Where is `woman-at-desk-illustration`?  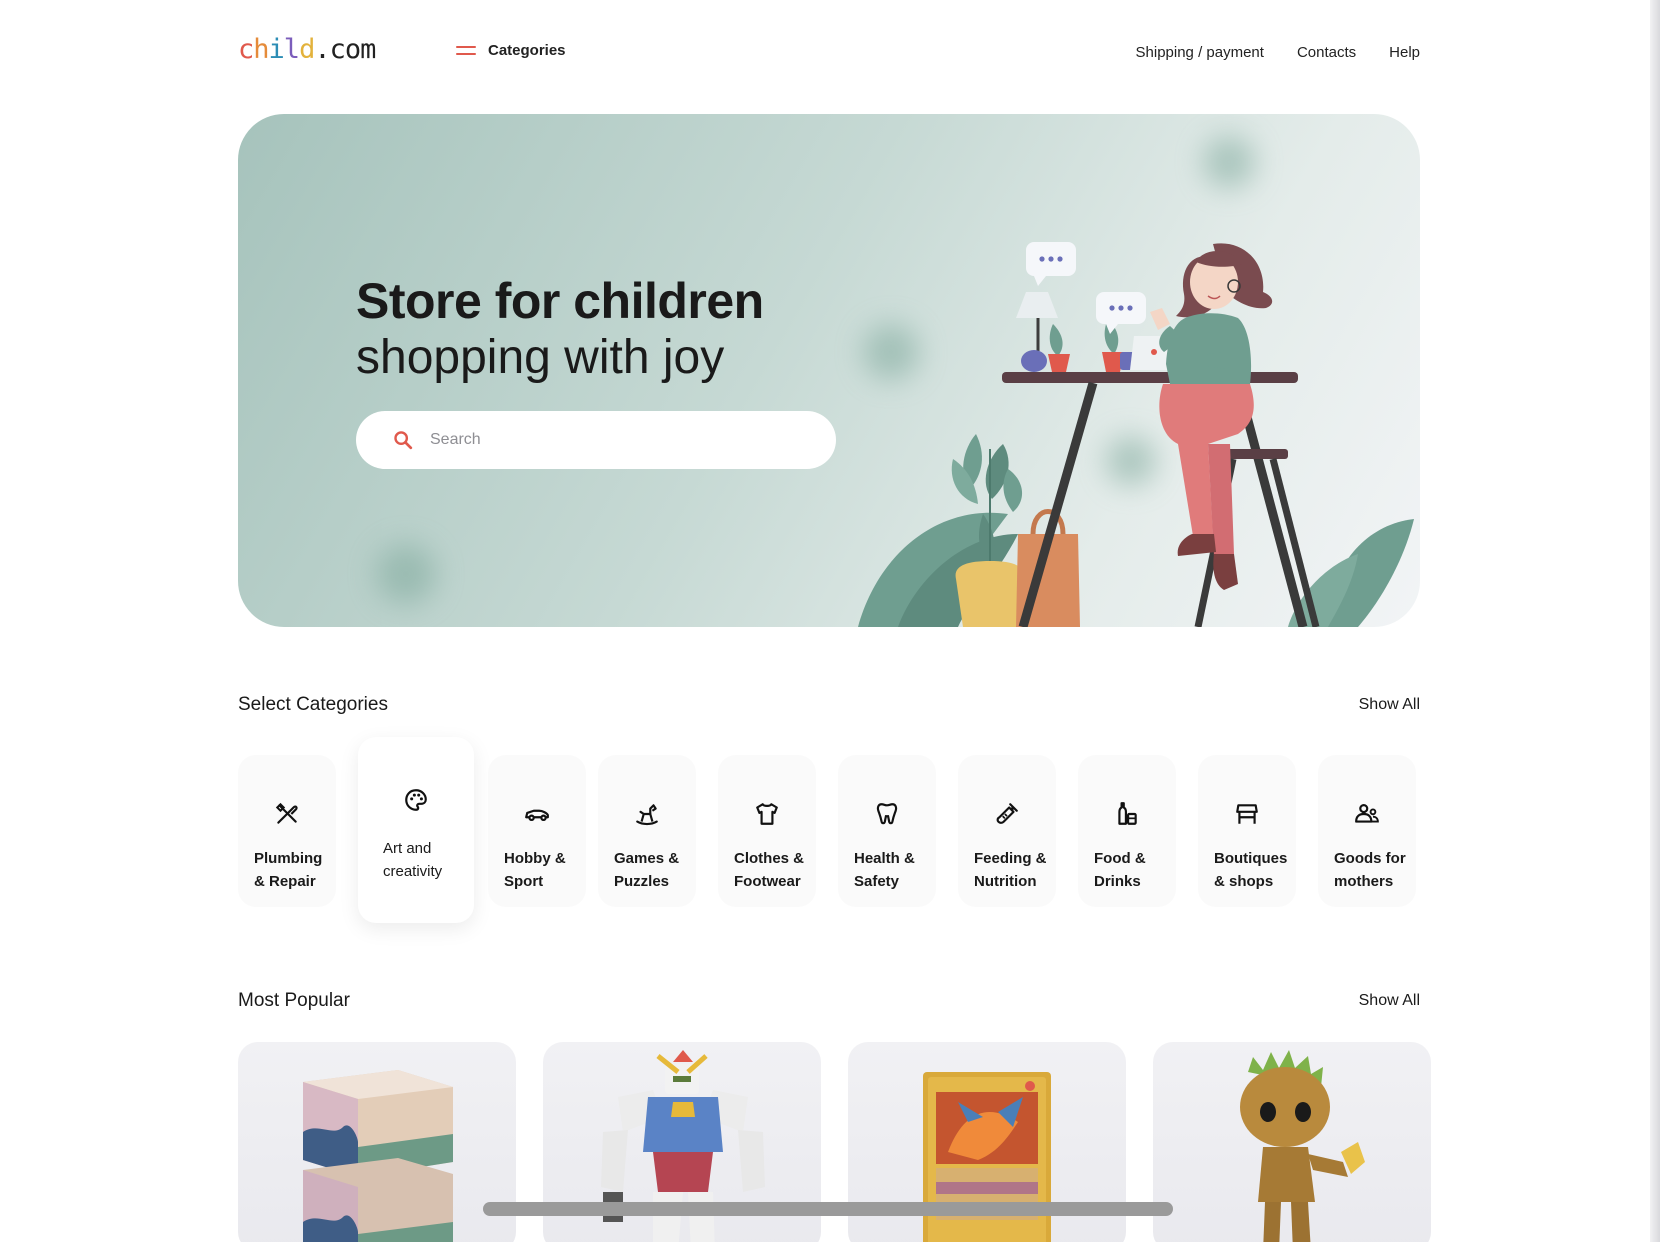
woman-at-desk-illustration is located at coordinates (1136, 434).